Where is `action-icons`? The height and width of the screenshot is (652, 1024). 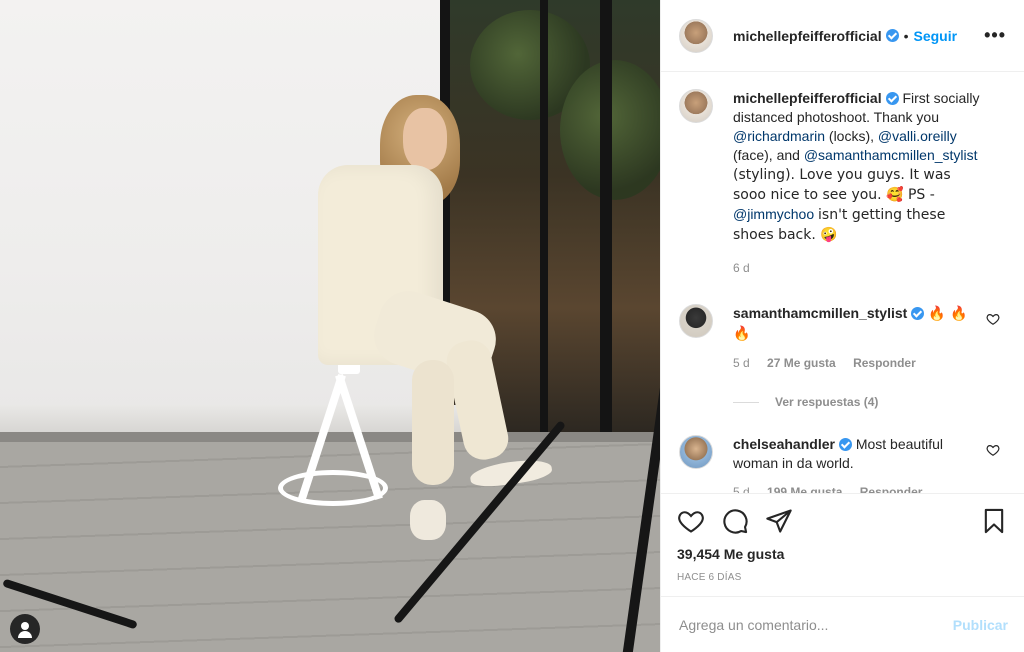
action-icons is located at coordinates (842, 521).